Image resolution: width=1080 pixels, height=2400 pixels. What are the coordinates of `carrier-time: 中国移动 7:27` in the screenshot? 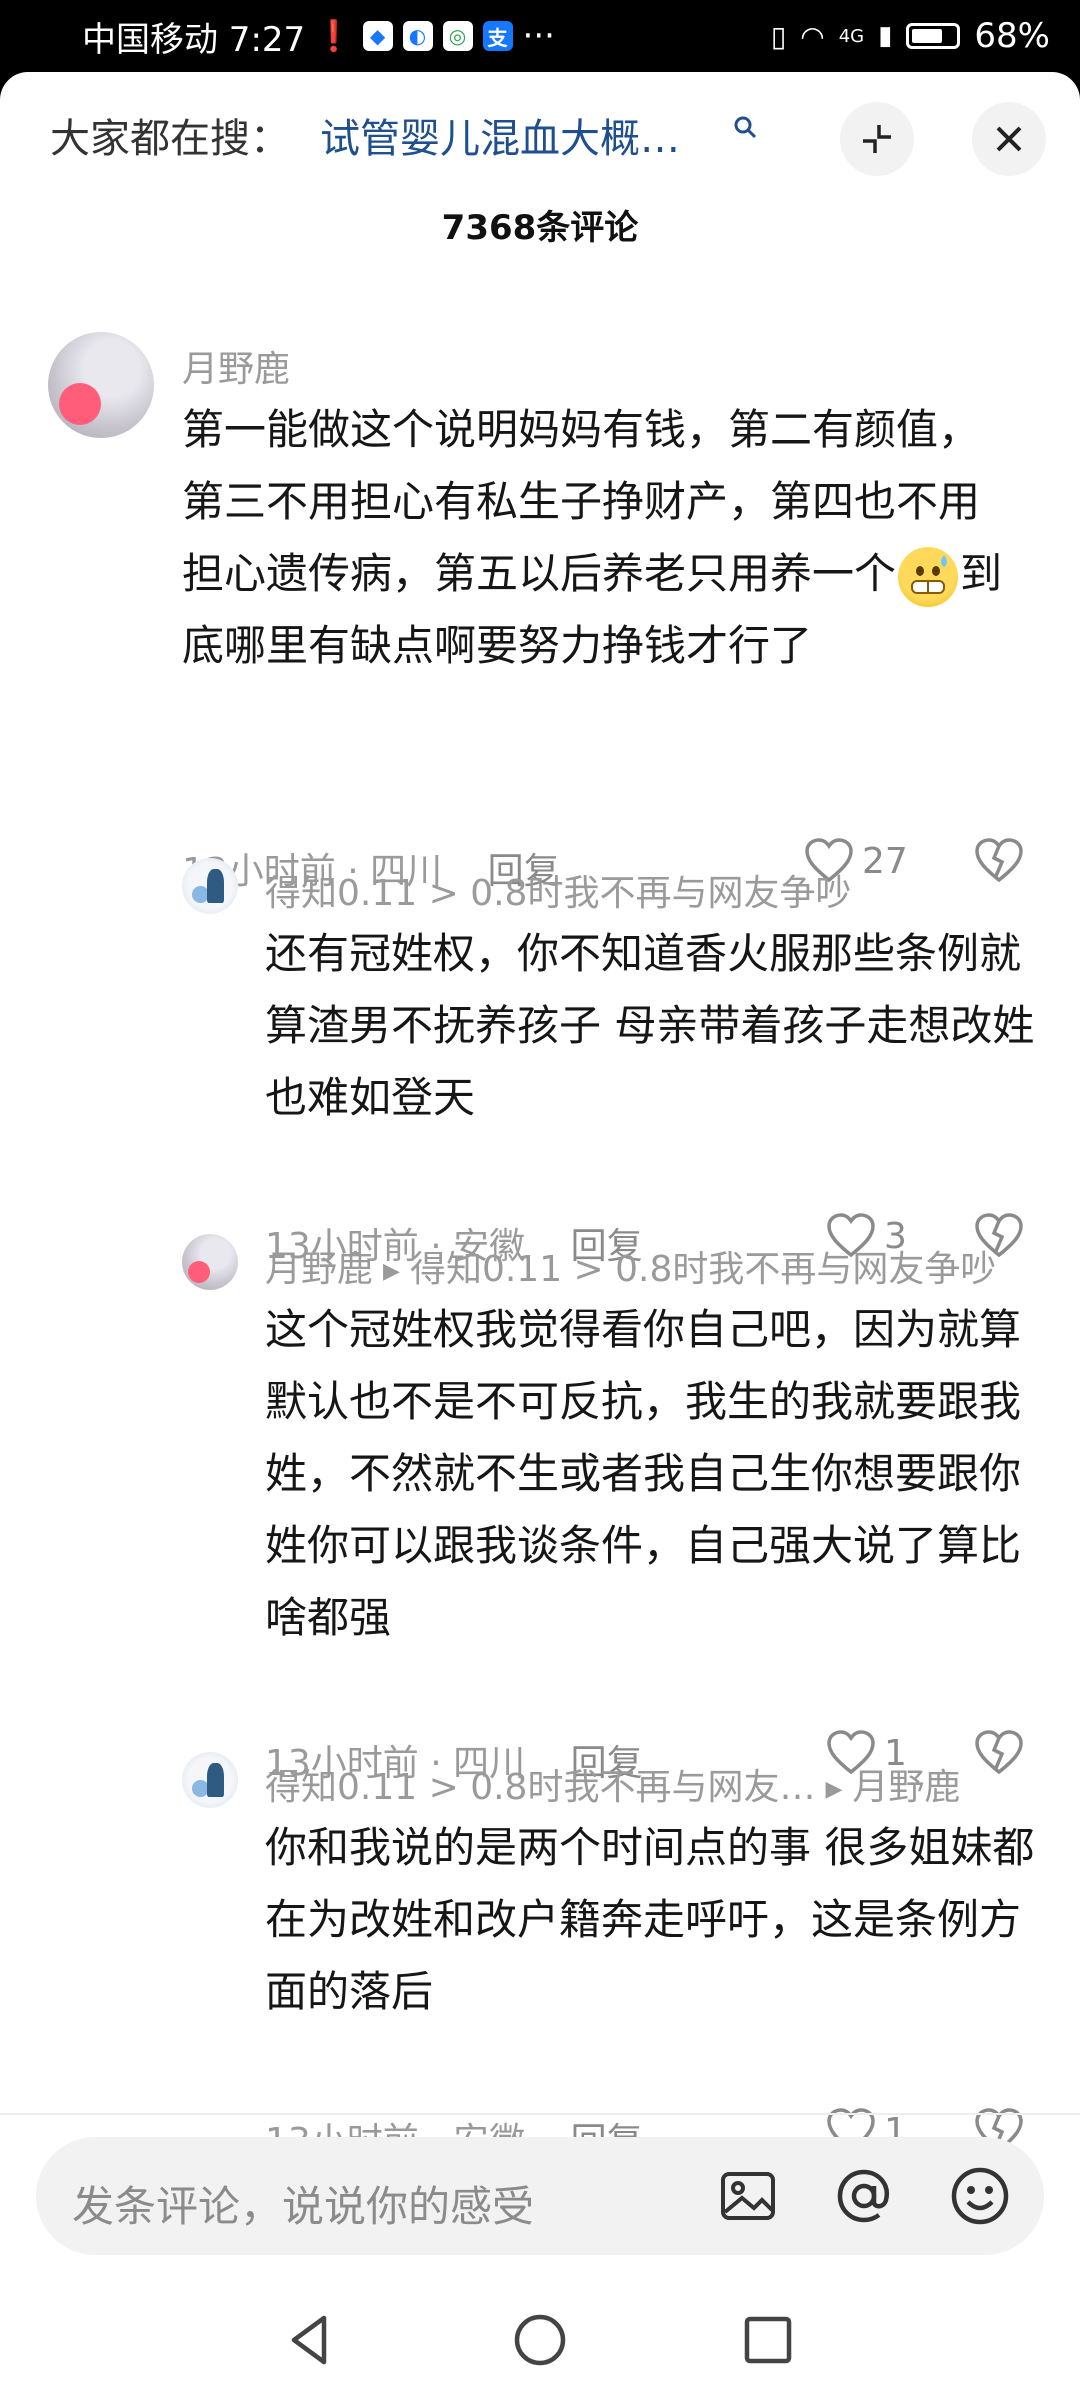 It's located at (194, 39).